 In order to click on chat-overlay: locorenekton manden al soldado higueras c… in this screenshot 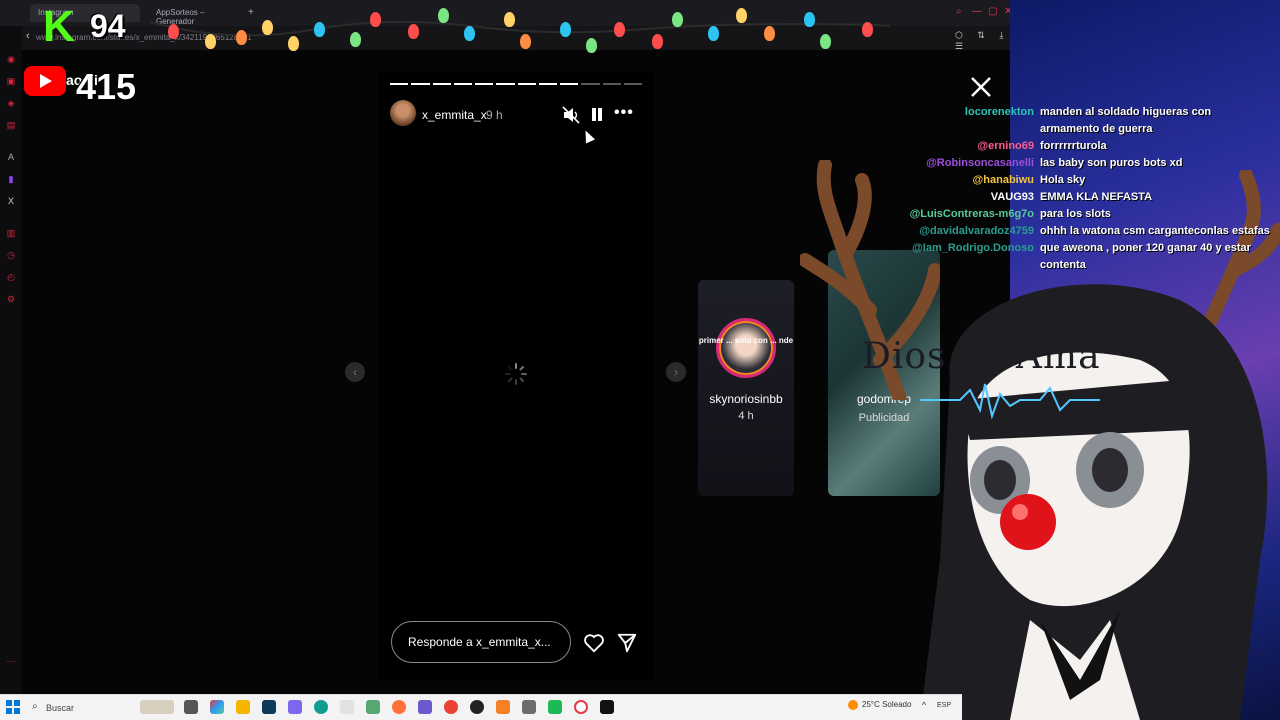, I will do `click(1078, 189)`.